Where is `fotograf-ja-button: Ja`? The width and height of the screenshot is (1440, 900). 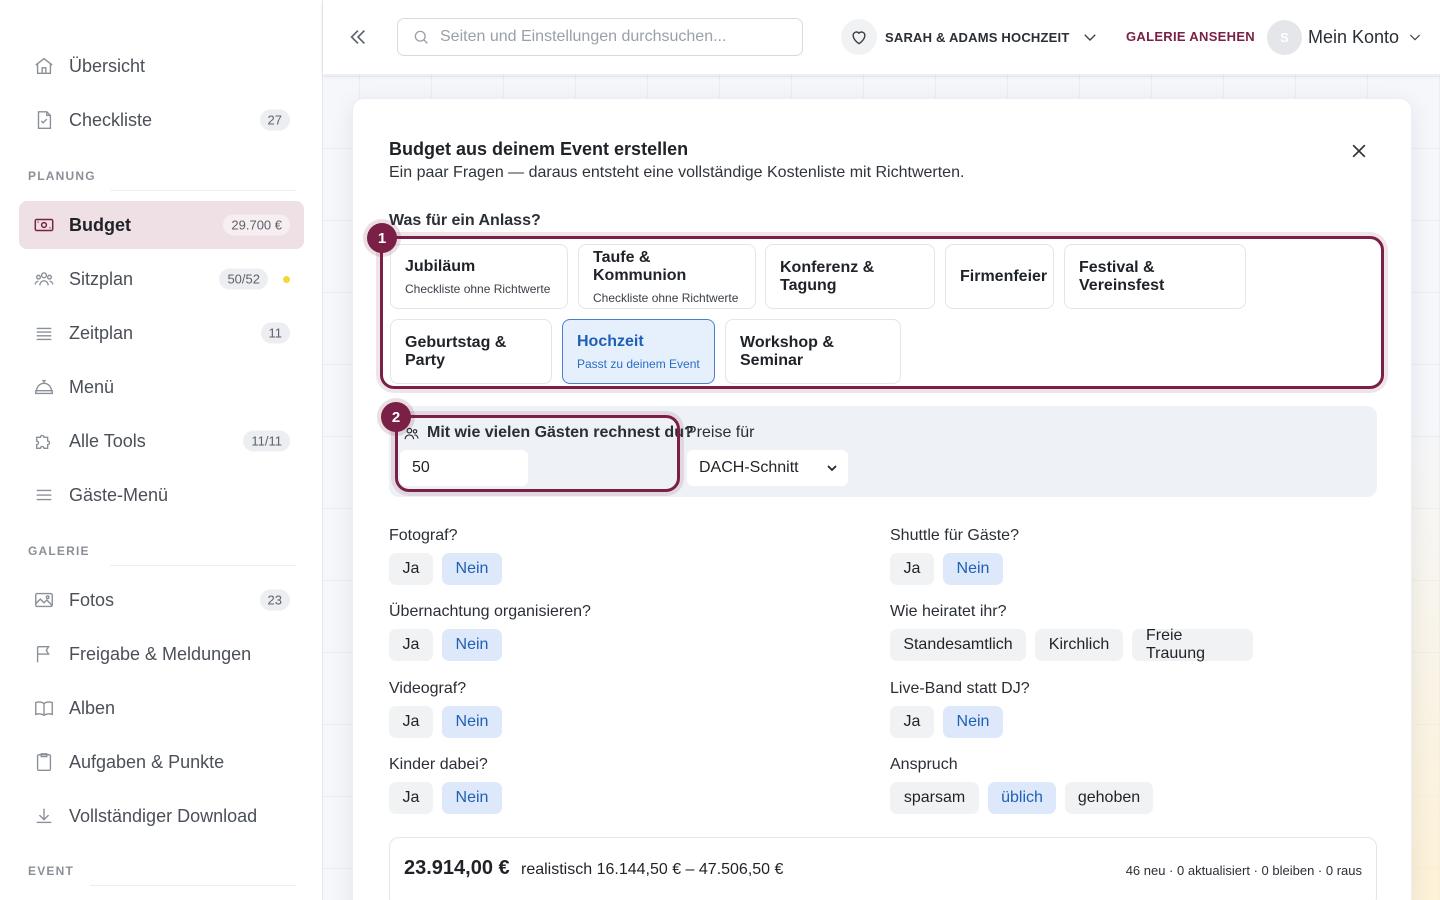 fotograf-ja-button: Ja is located at coordinates (411, 569).